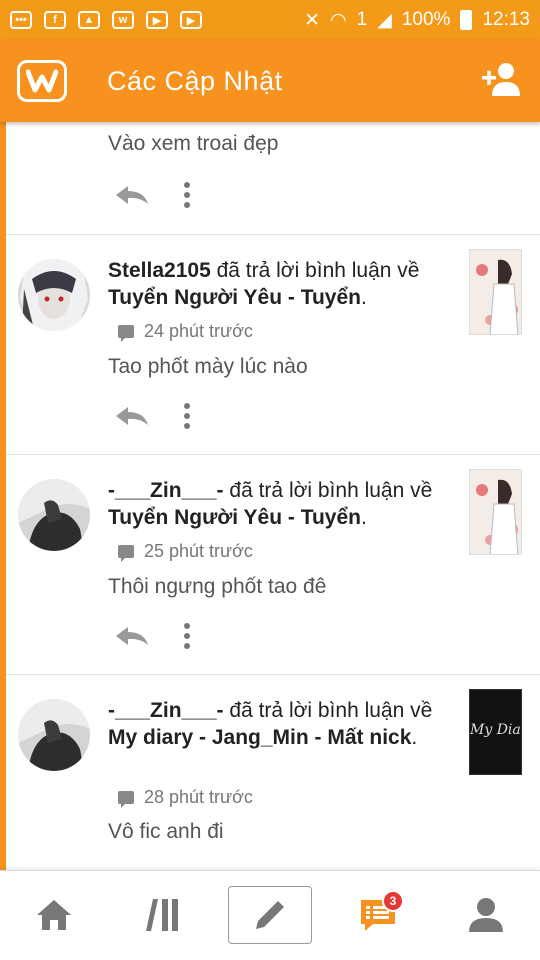  I want to click on wifi-icon: ◠, so click(338, 20).